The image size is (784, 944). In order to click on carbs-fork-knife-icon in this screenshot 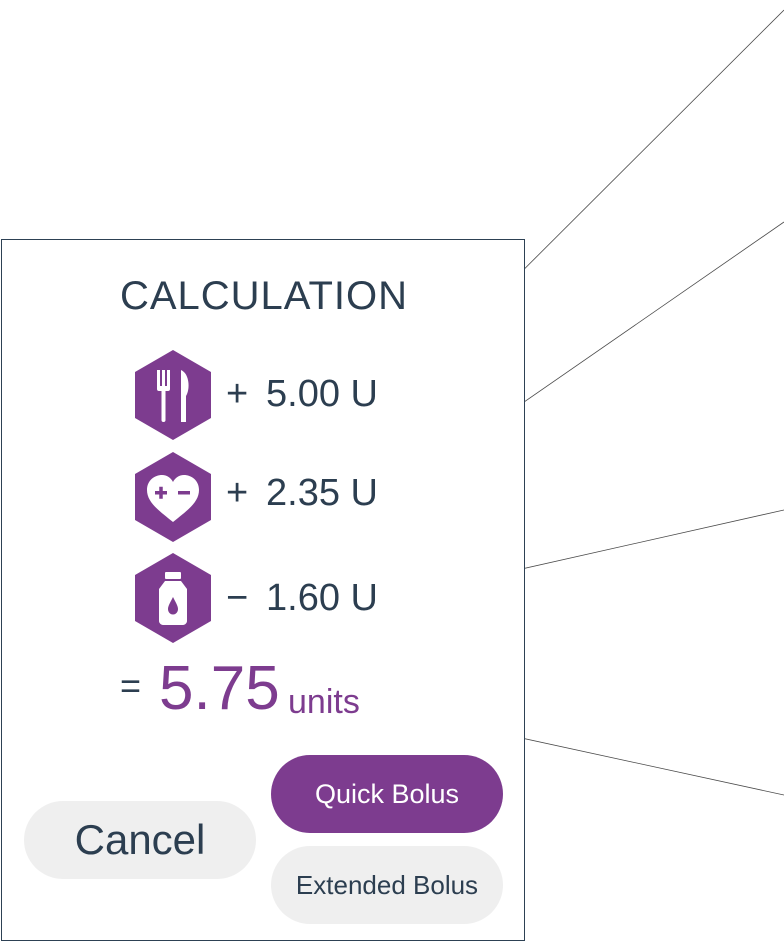, I will do `click(173, 395)`.